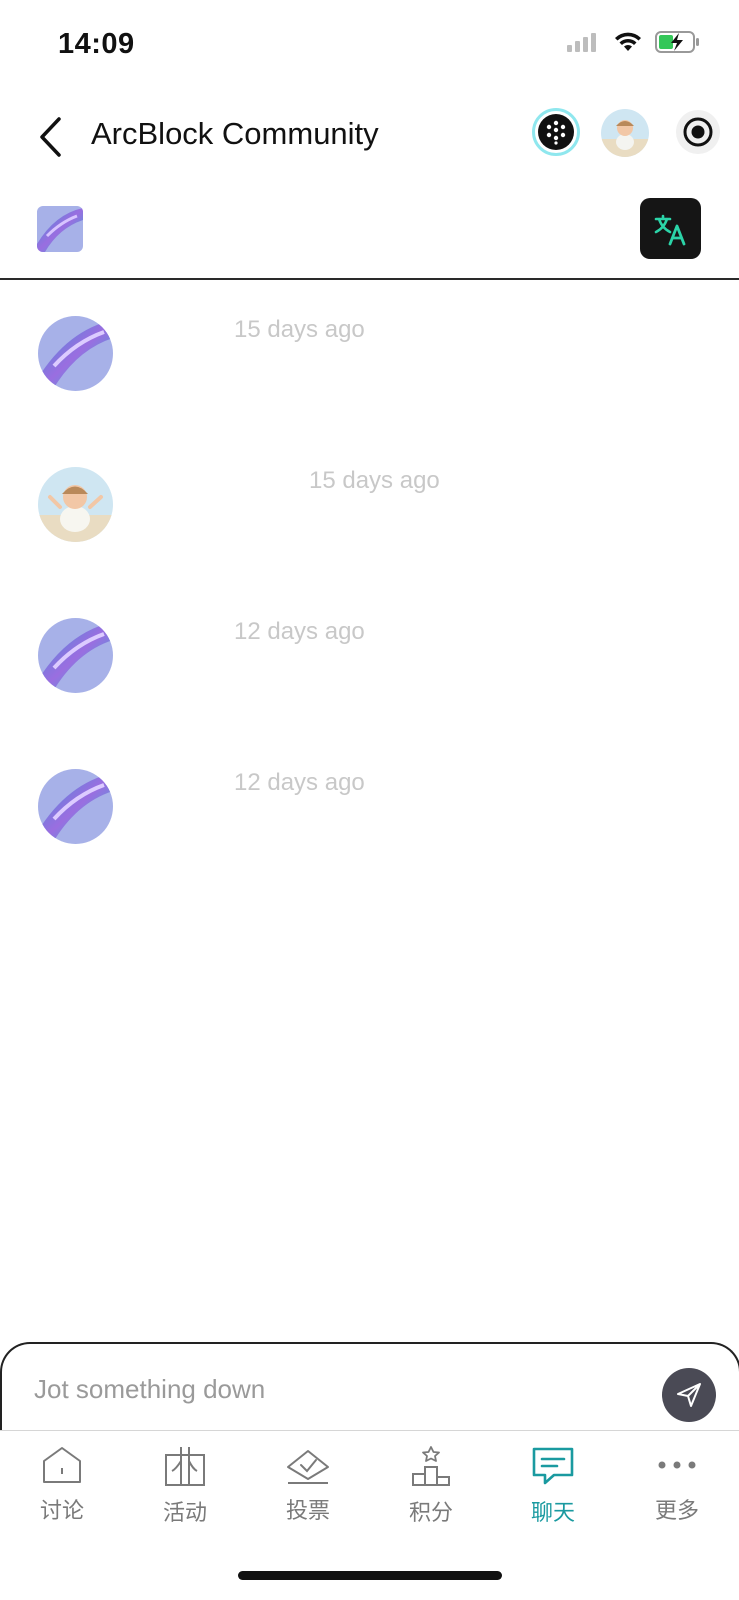 The width and height of the screenshot is (739, 1600). I want to click on tab-chat: 聊天, so click(553, 1490).